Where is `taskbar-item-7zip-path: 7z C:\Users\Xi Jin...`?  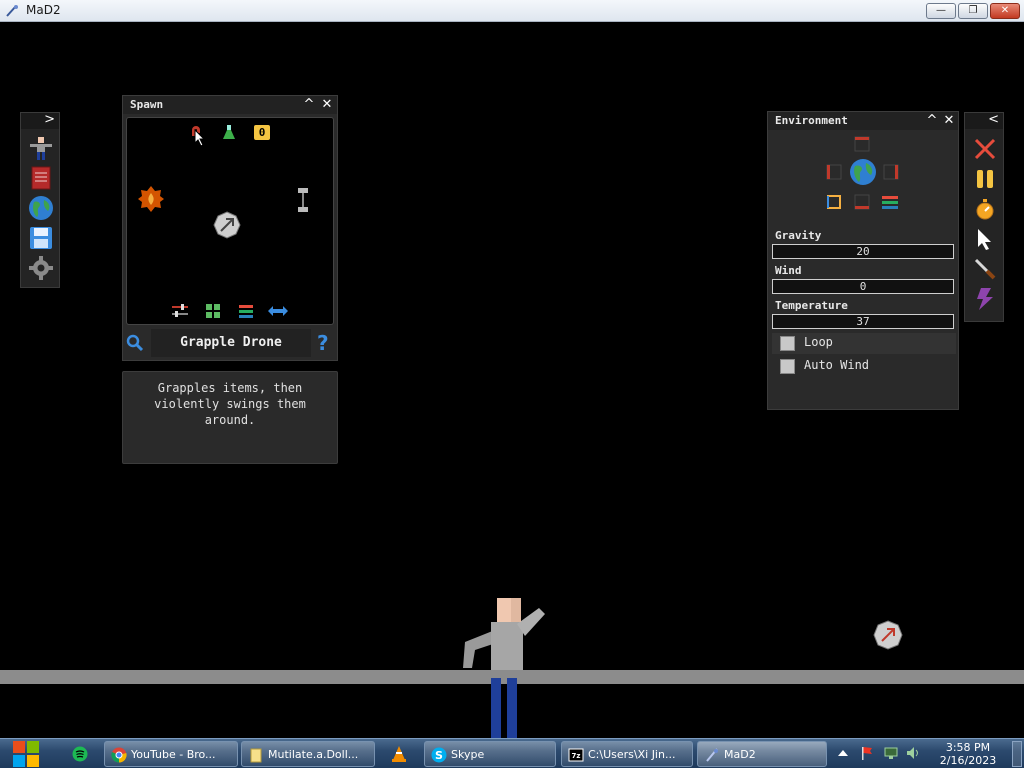 taskbar-item-7zip-path: 7z C:\Users\Xi Jin... is located at coordinates (627, 754).